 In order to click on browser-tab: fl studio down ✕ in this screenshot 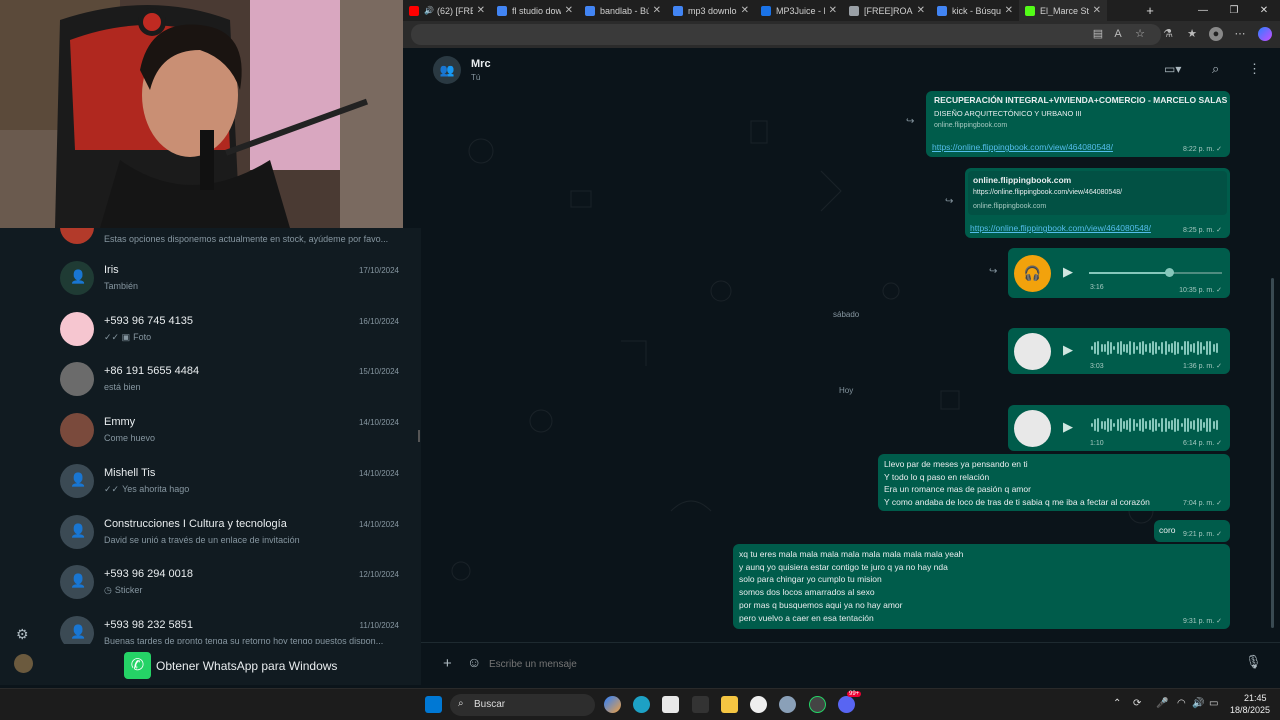, I will do `click(535, 10)`.